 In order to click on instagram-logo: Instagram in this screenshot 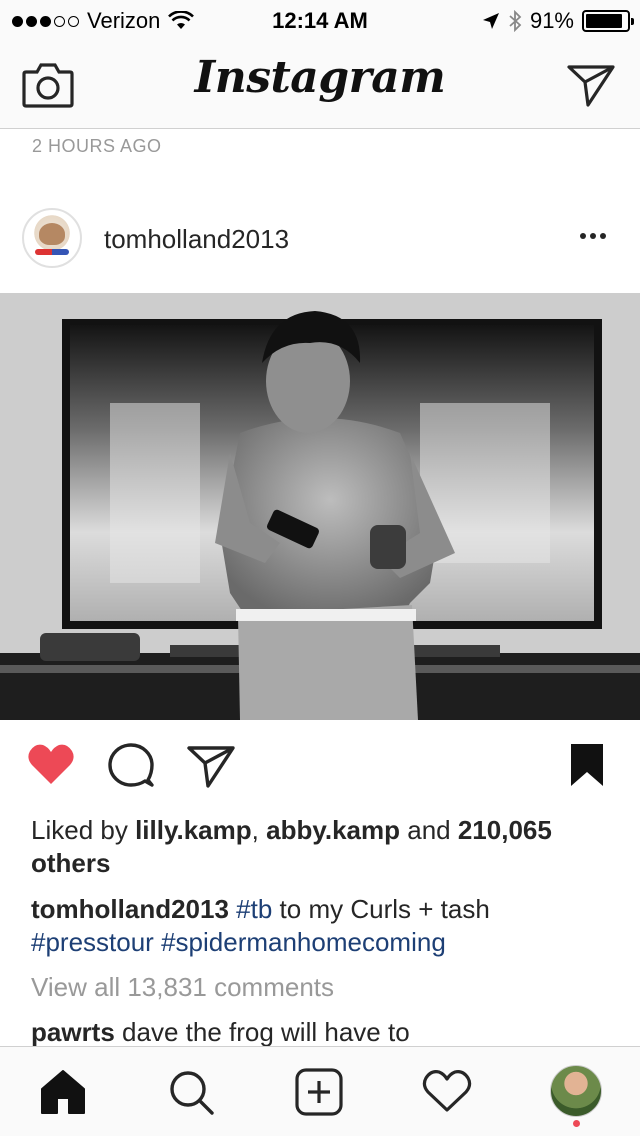, I will do `click(320, 77)`.